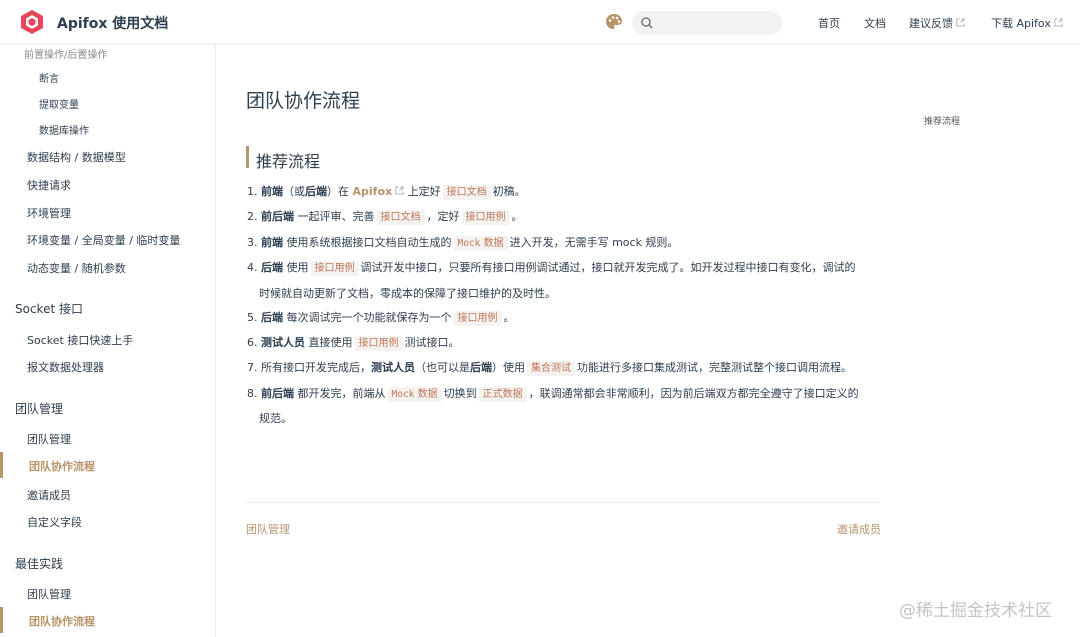 The height and width of the screenshot is (637, 1080). I want to click on sidebar-item-env-management: 环境管理, so click(49, 213).